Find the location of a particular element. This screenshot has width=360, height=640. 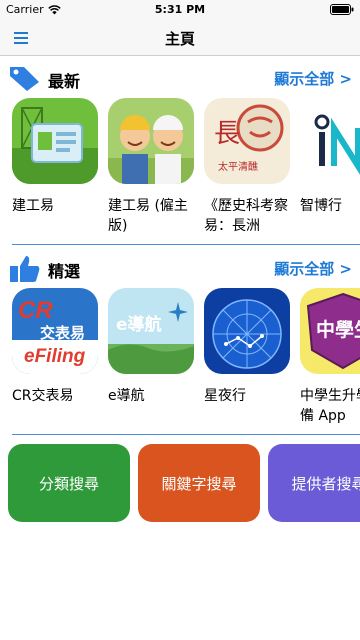

app-item-latest-3: 長 太平清醮 《歷史科考察易：長洲 is located at coordinates (249, 167).